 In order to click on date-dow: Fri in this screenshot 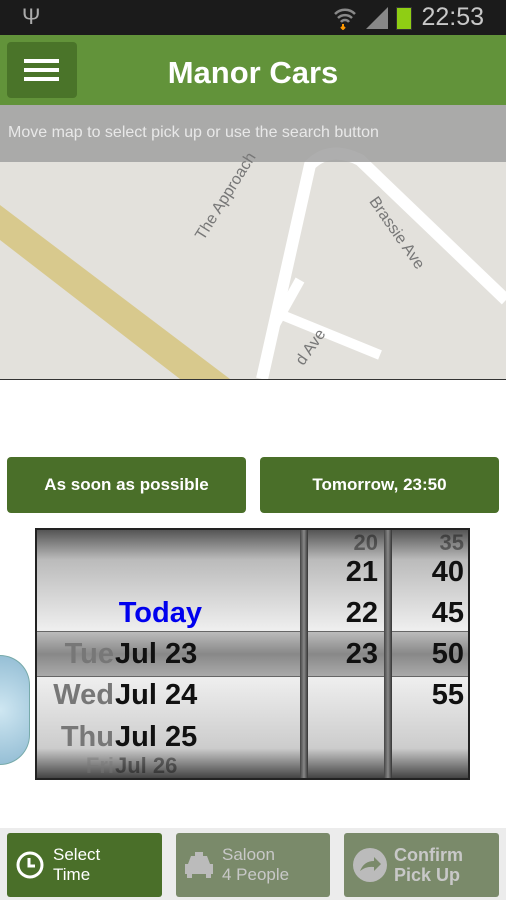, I will do `click(99, 765)`.